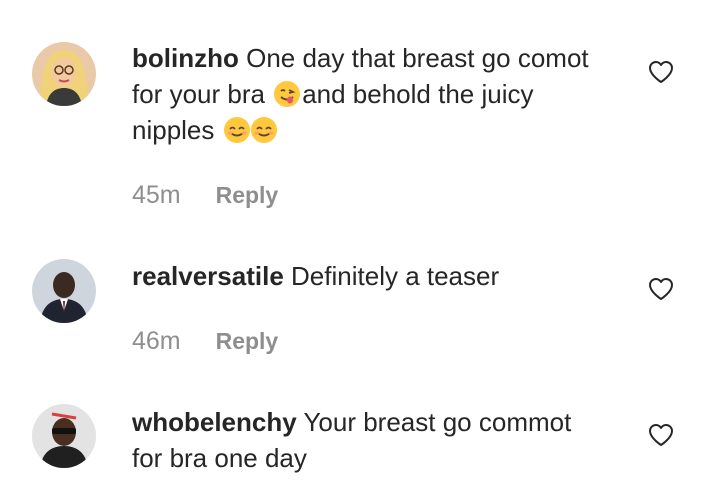 The height and width of the screenshot is (493, 720). I want to click on face-savoring-food-emoji-icon, so click(287, 94).